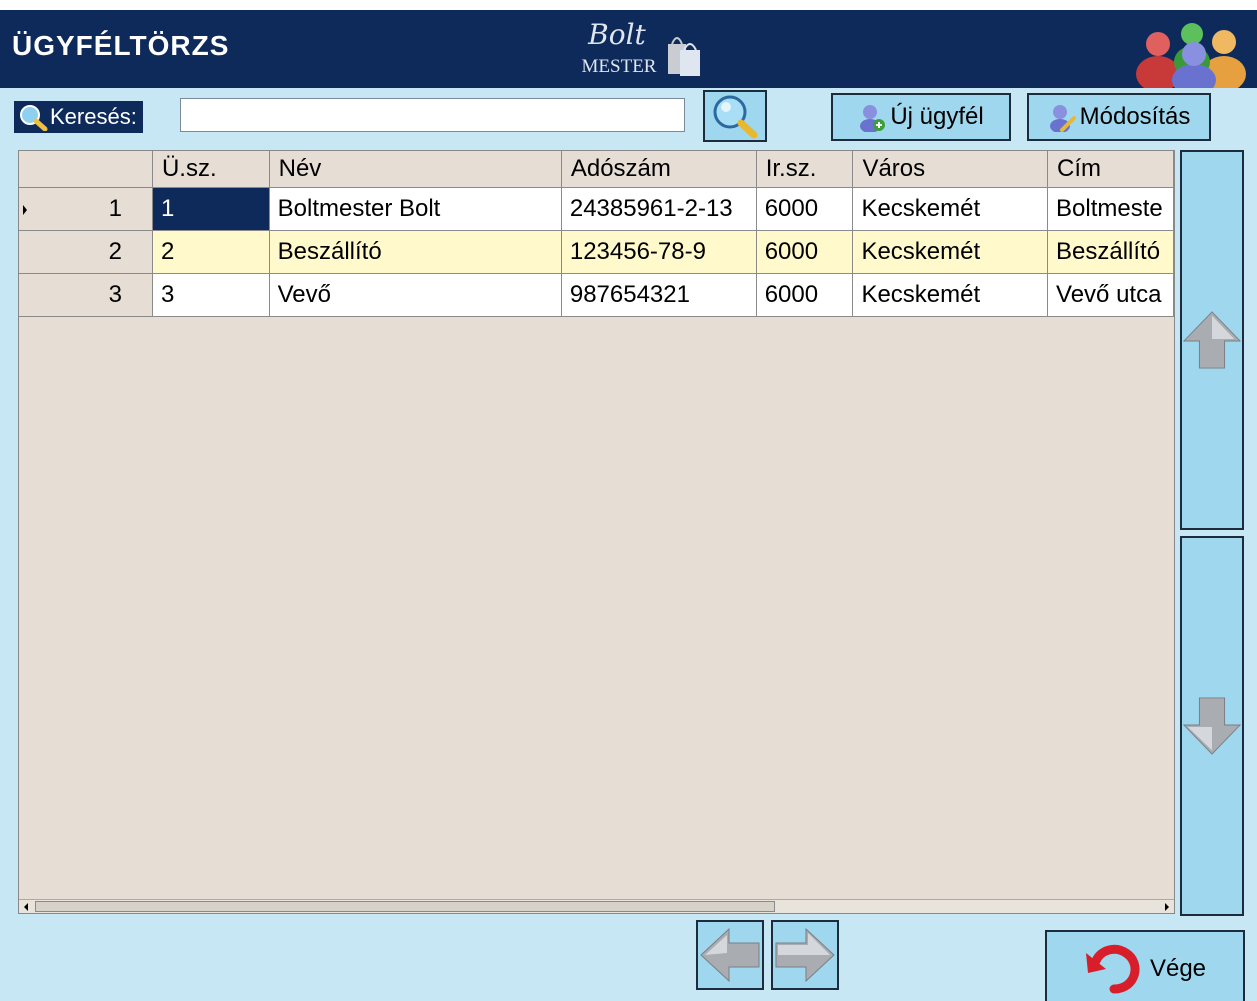  I want to click on undo-arrow-icon, so click(1112, 969).